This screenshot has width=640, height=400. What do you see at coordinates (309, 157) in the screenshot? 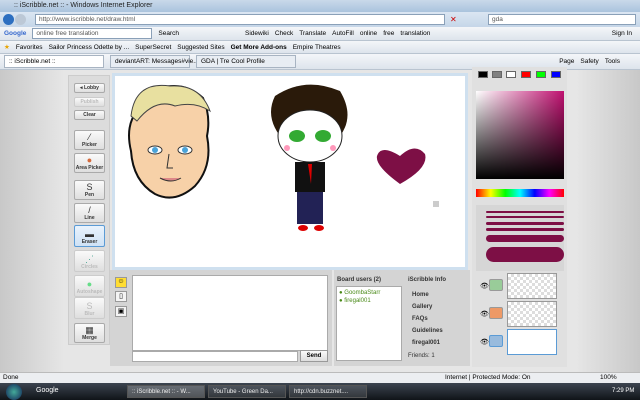
I see `chibi-drawing` at bounding box center [309, 157].